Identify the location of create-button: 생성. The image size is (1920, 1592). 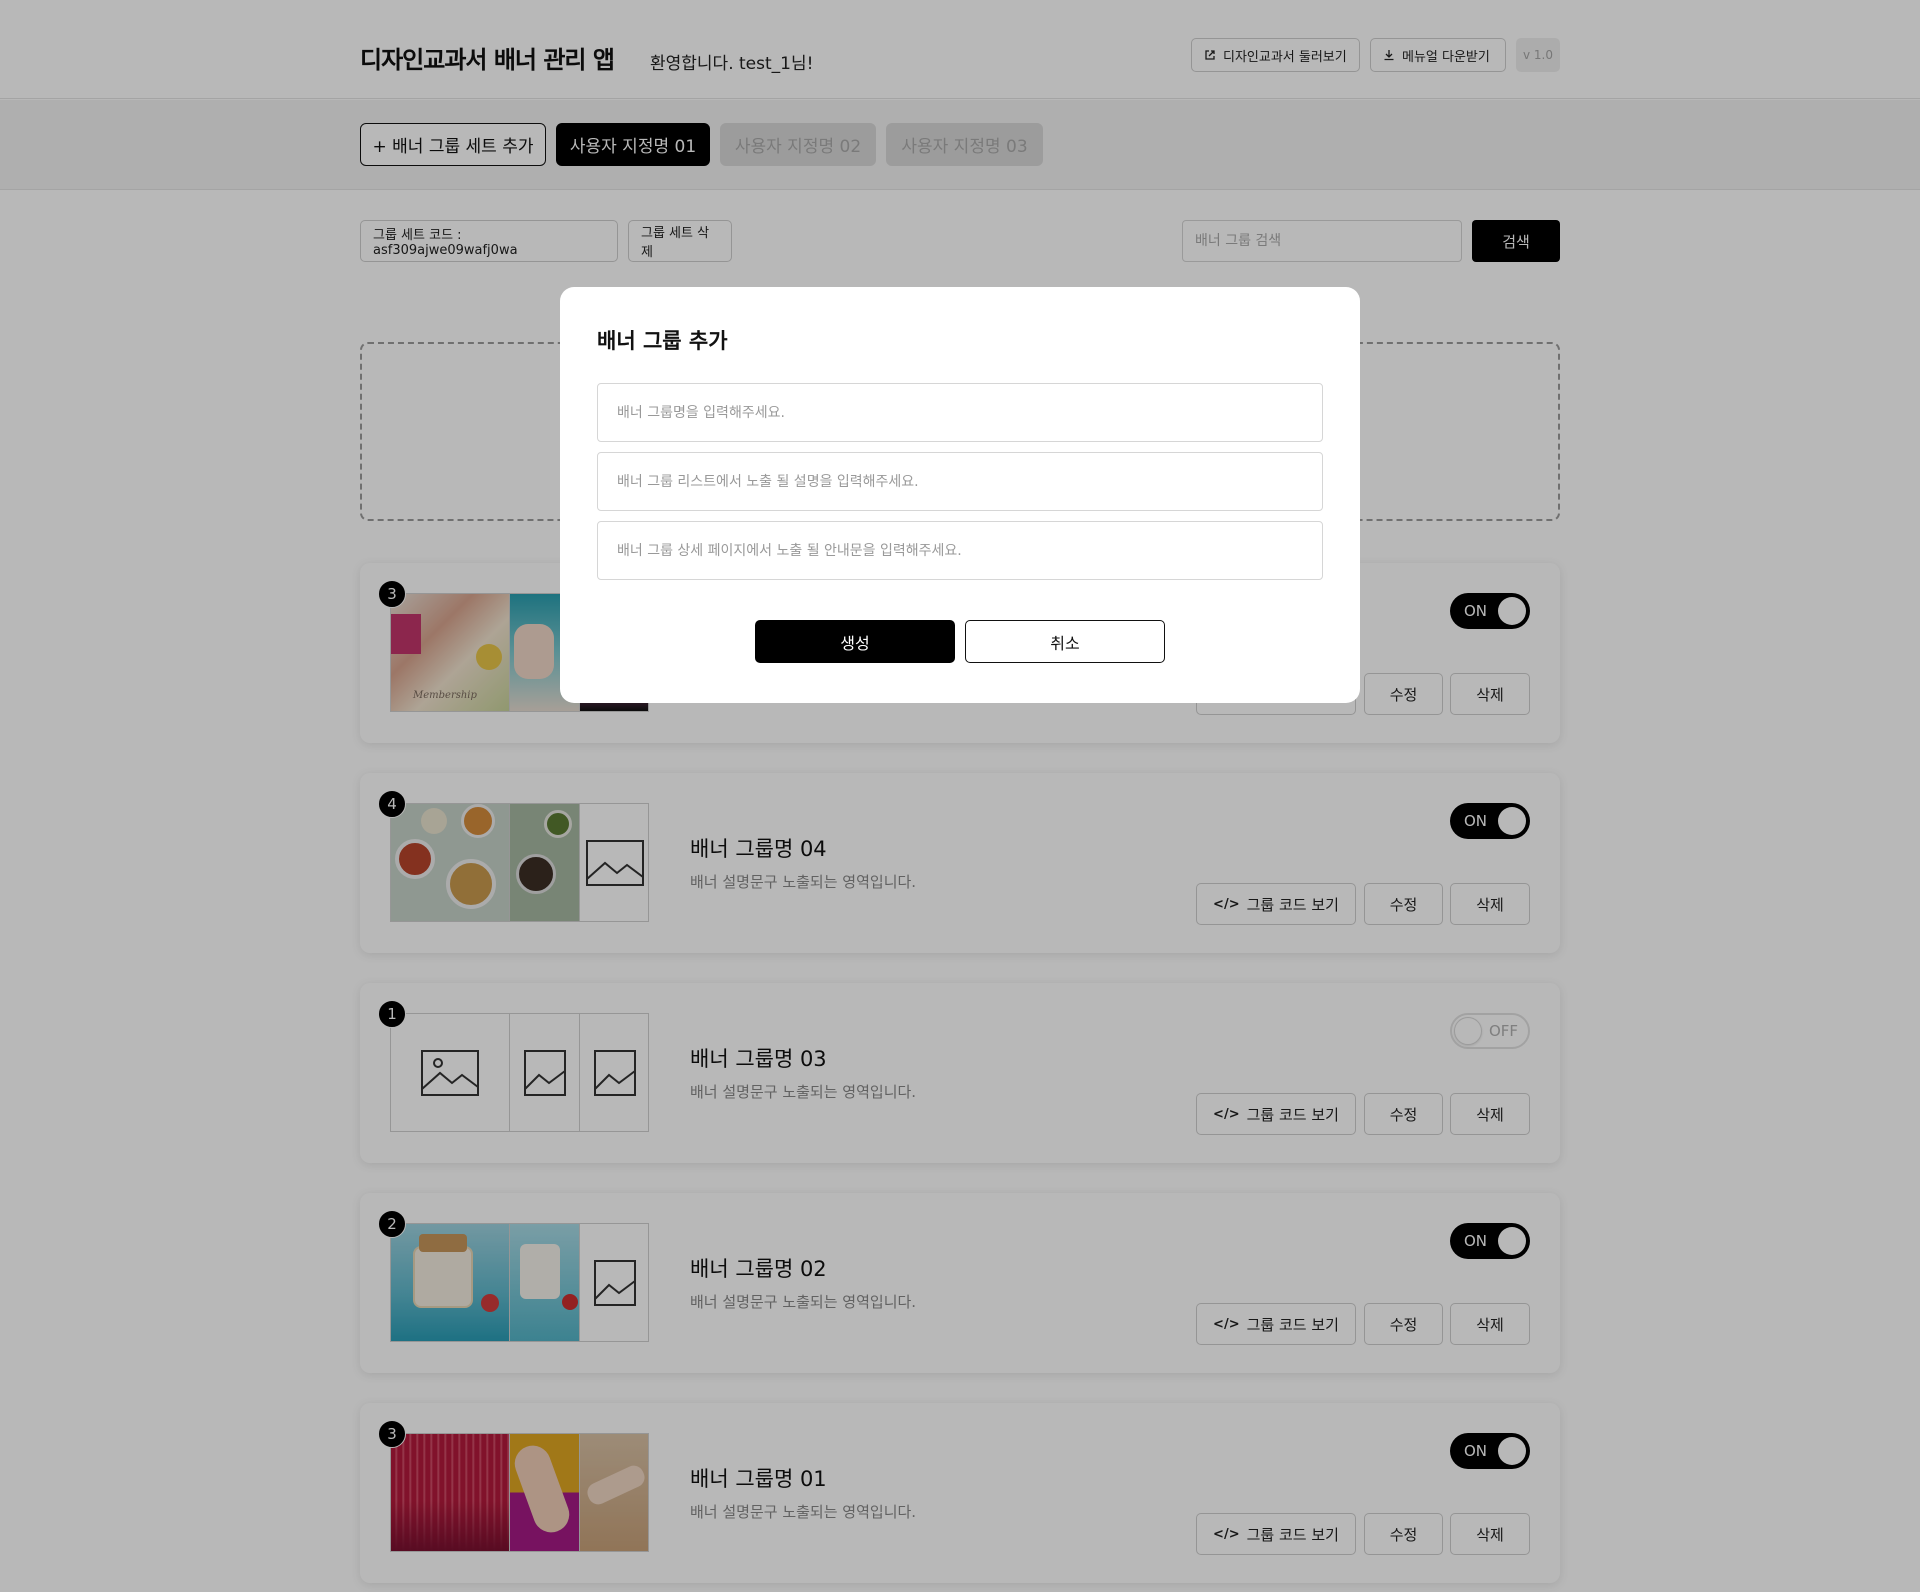
(855, 641).